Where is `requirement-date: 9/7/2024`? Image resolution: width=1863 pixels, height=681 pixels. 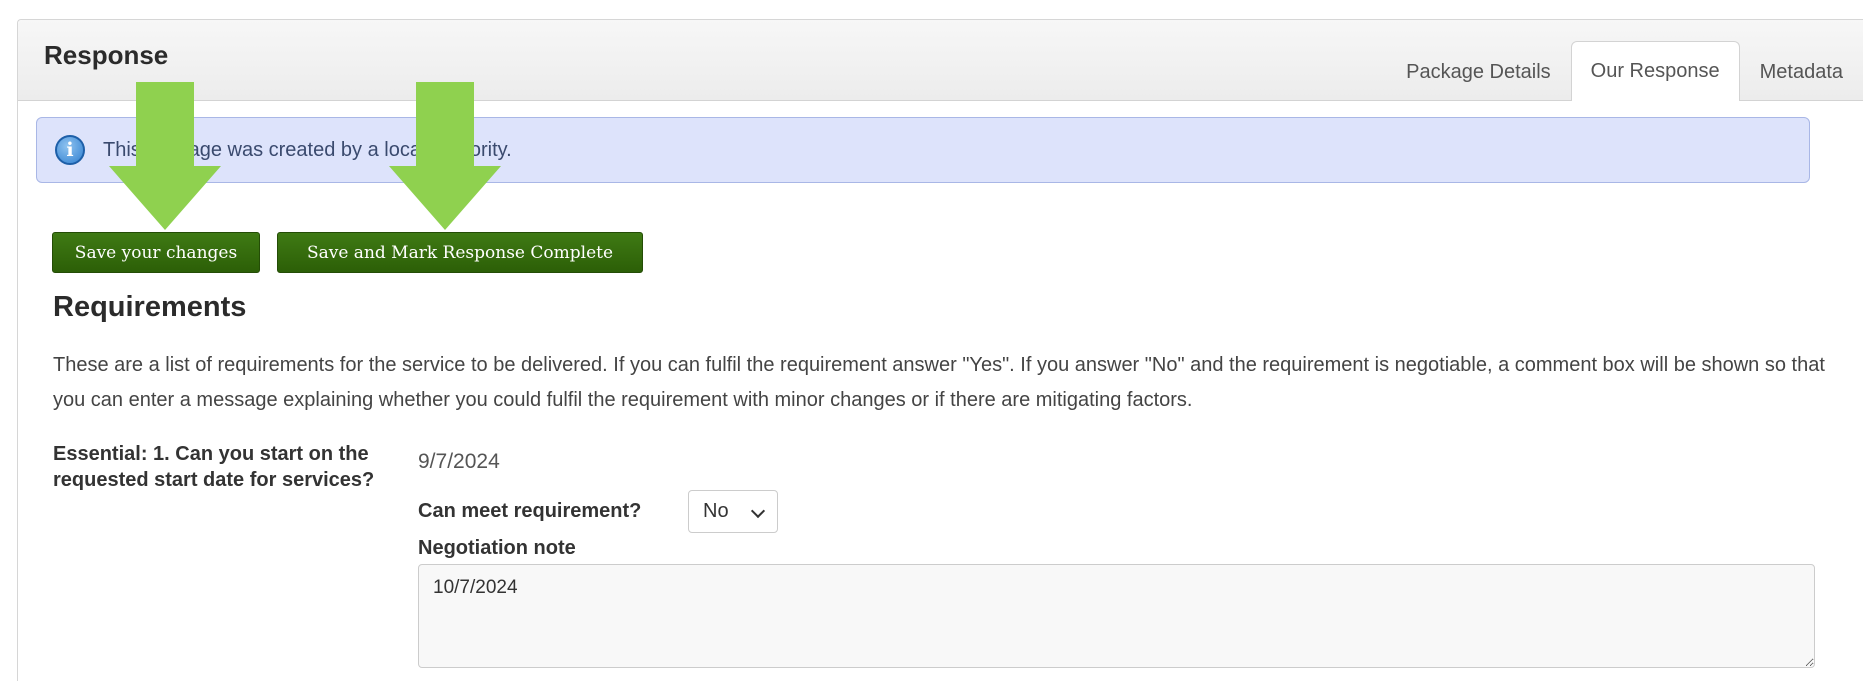
requirement-date: 9/7/2024 is located at coordinates (459, 461).